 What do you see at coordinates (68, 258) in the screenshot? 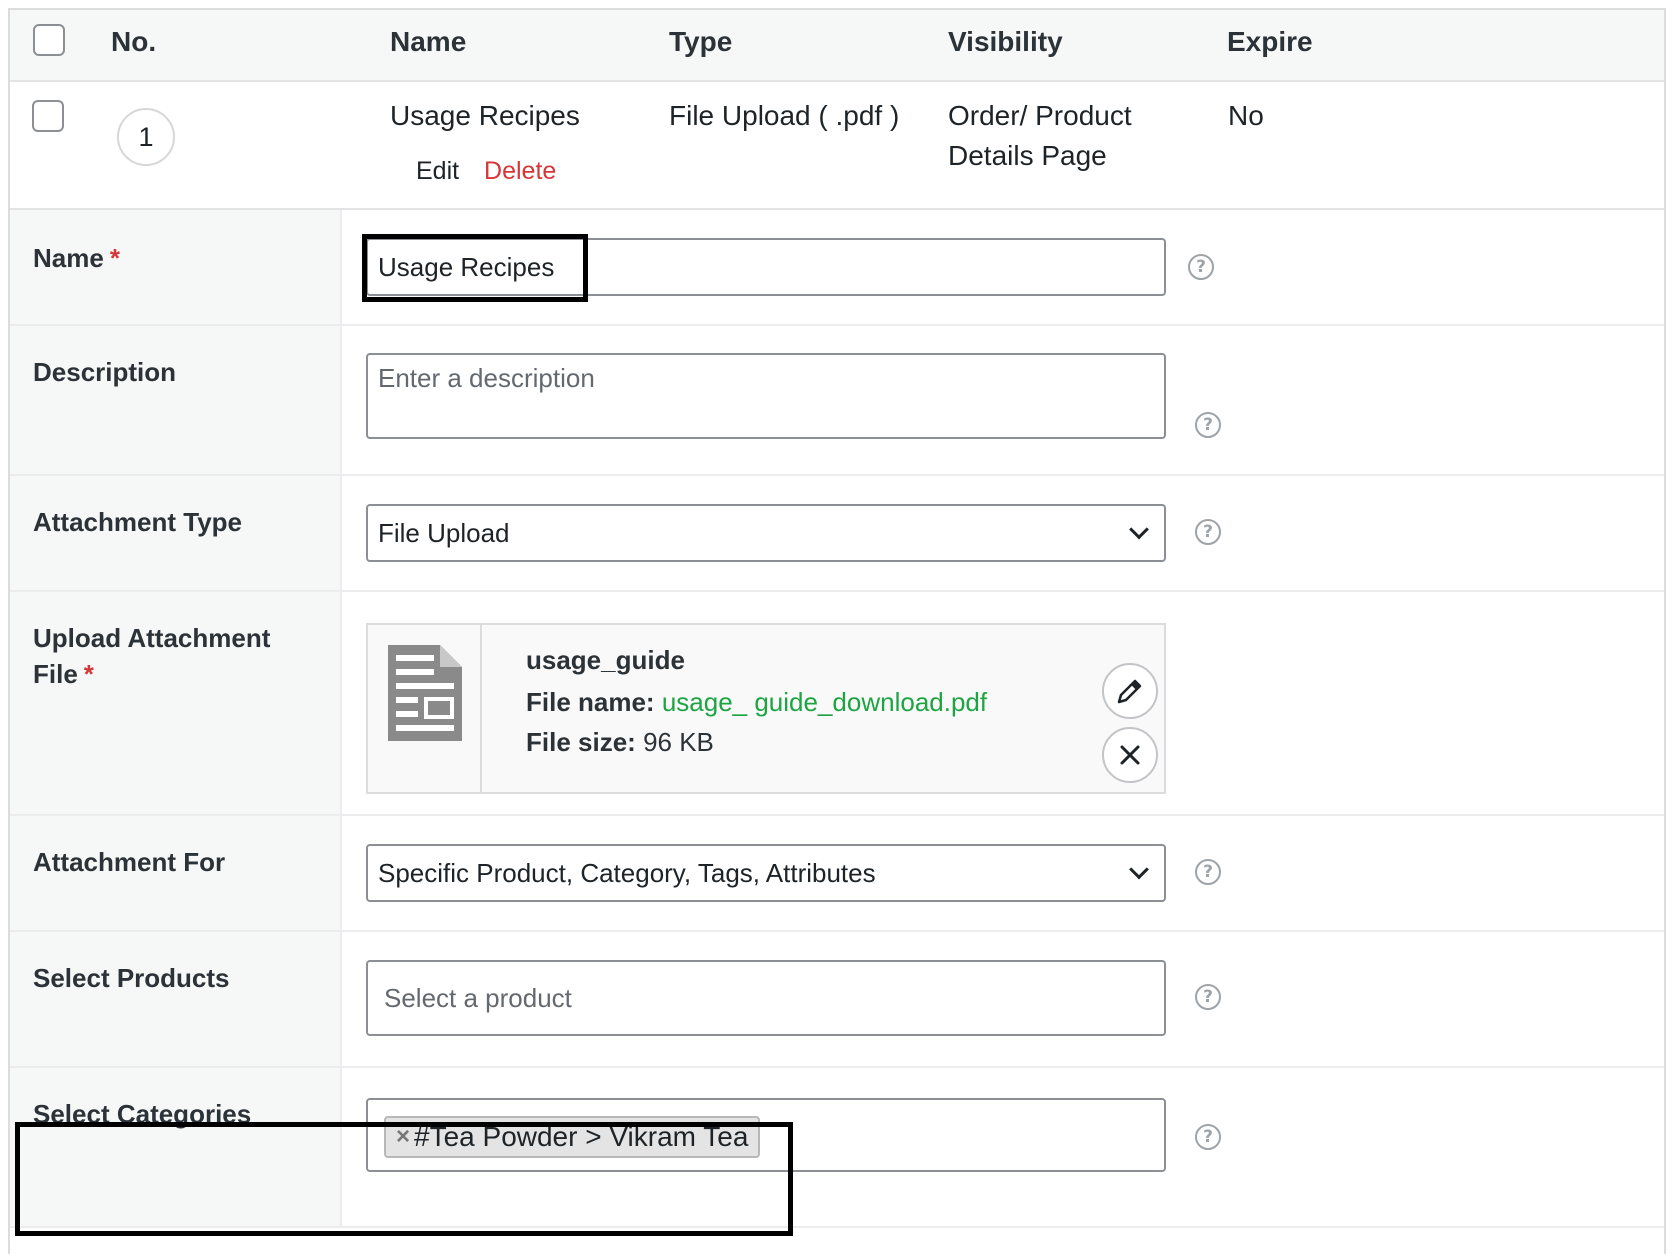
I see `name-label: Name` at bounding box center [68, 258].